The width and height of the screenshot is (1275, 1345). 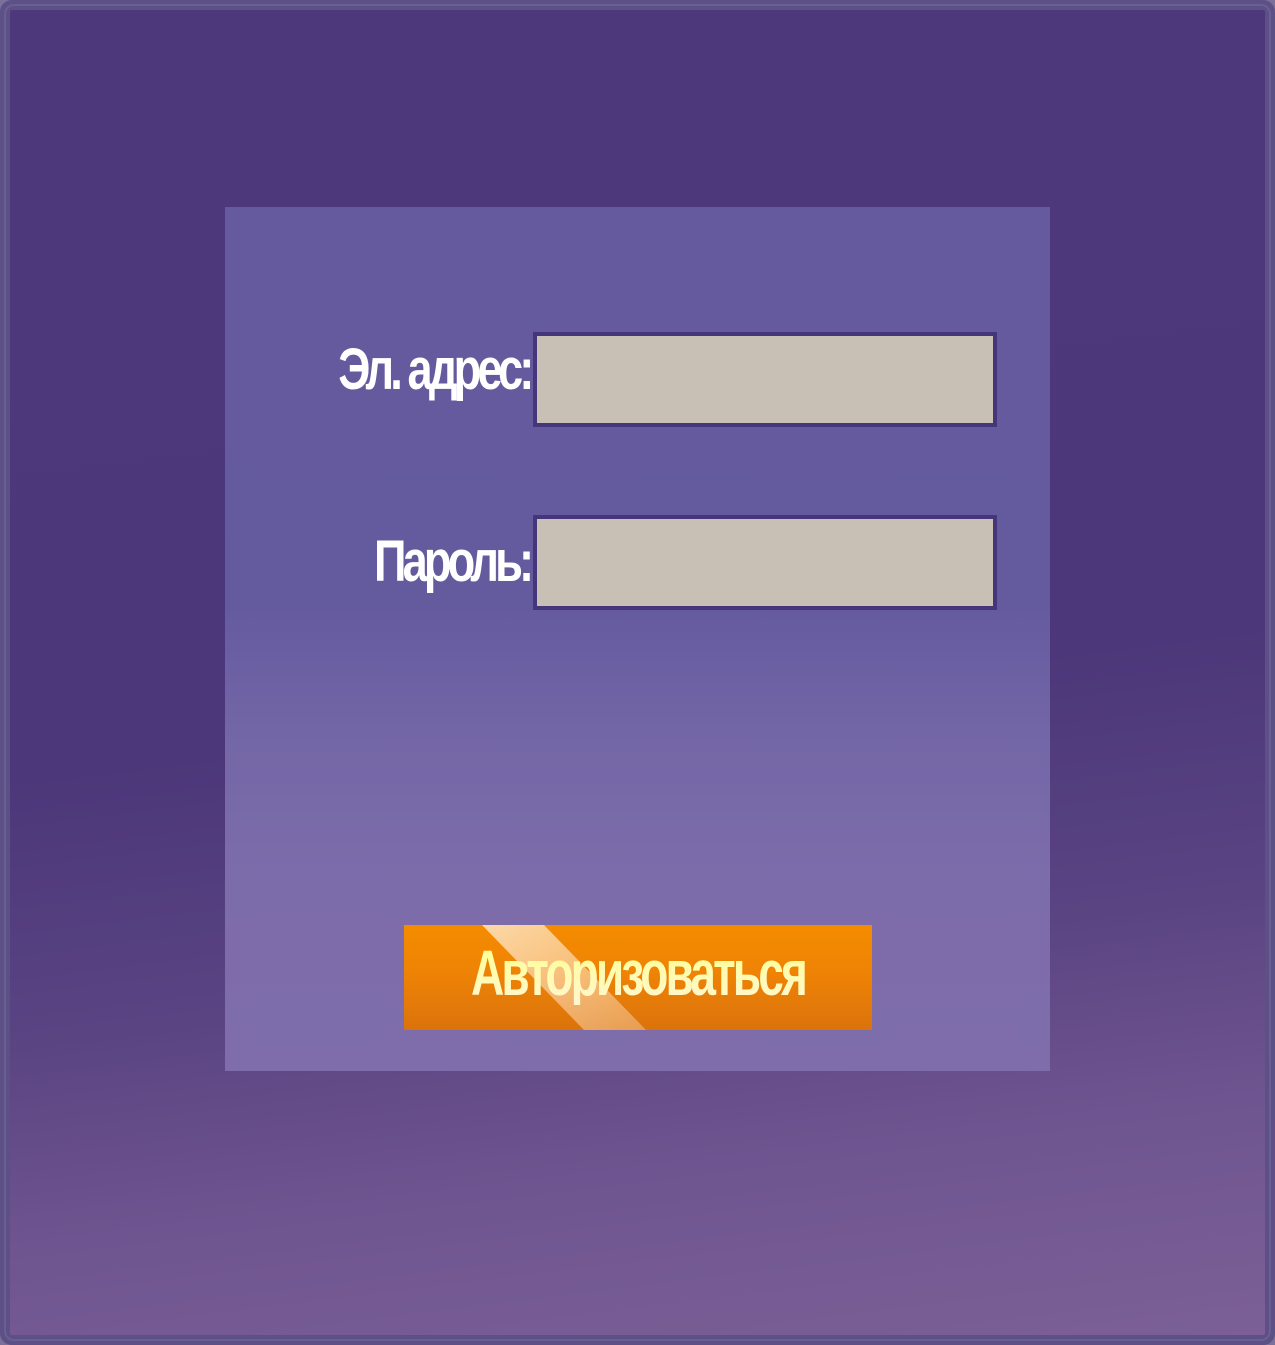 I want to click on email-field, so click(x=765, y=379).